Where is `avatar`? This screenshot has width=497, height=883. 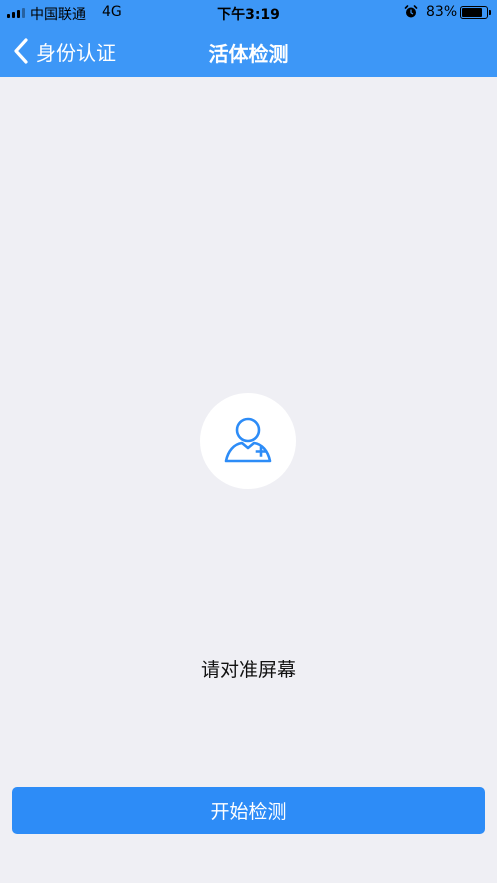 avatar is located at coordinates (248, 441).